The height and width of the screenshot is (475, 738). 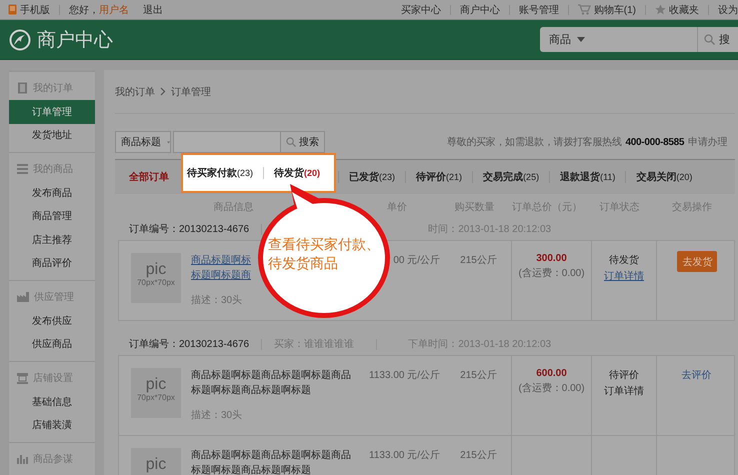 I want to click on desk-icon, so click(x=22, y=378).